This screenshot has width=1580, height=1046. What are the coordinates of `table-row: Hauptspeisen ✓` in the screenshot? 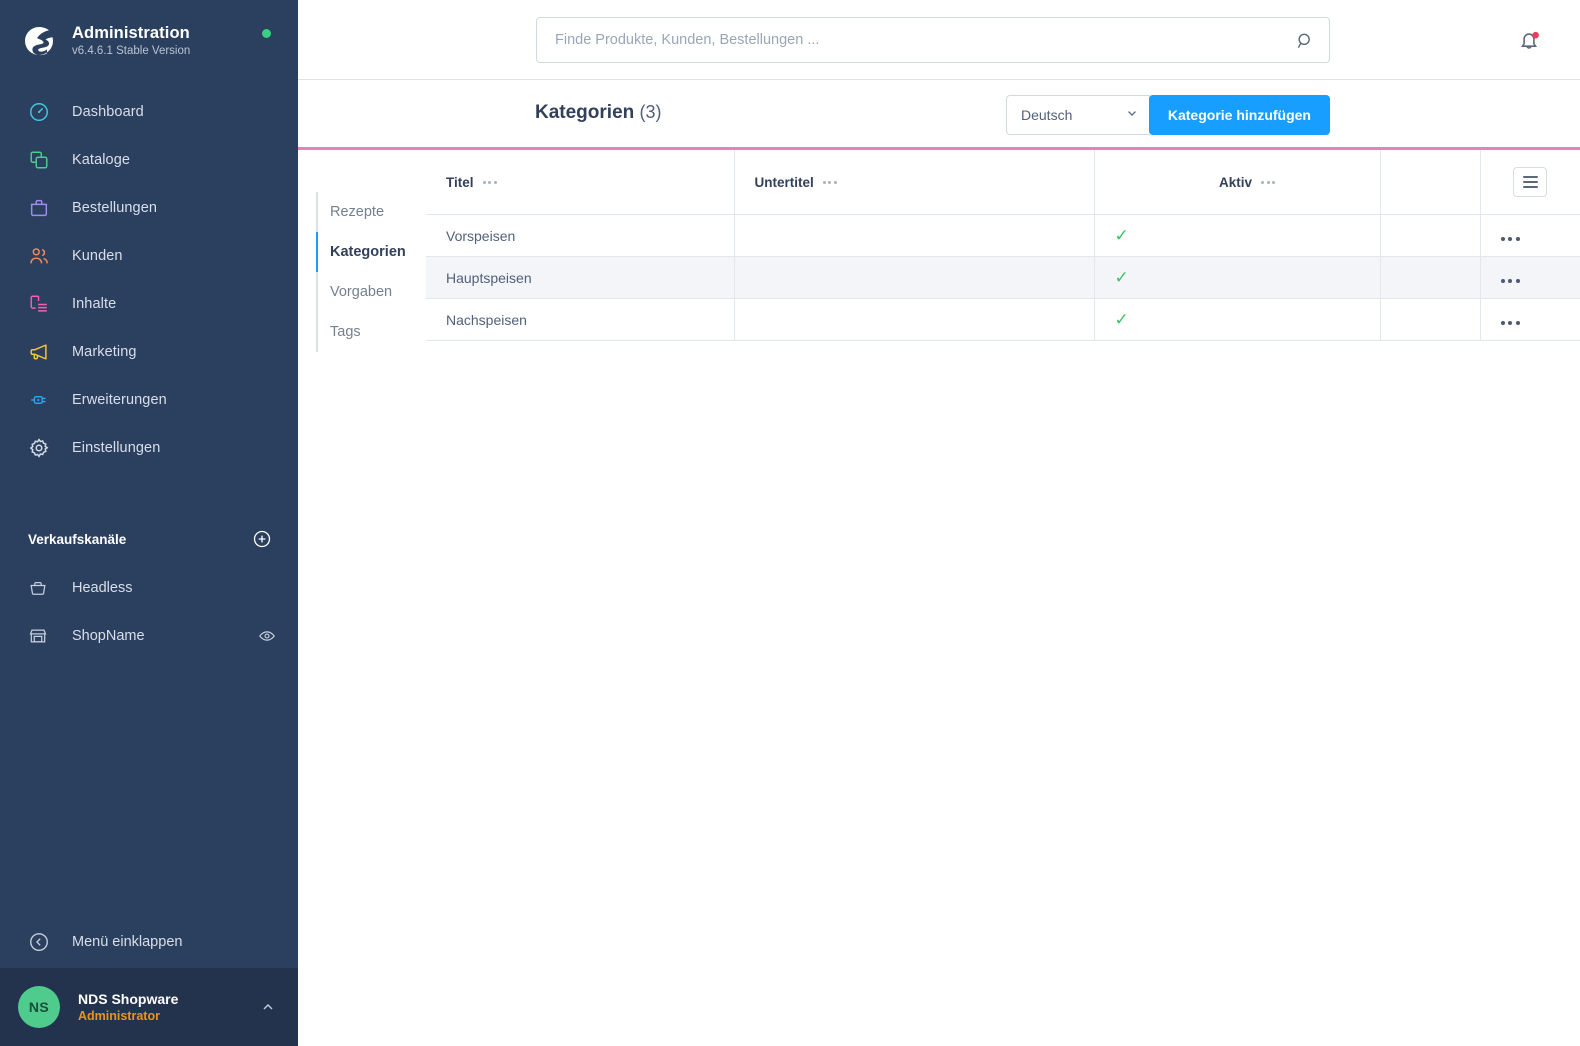 It's located at (1003, 277).